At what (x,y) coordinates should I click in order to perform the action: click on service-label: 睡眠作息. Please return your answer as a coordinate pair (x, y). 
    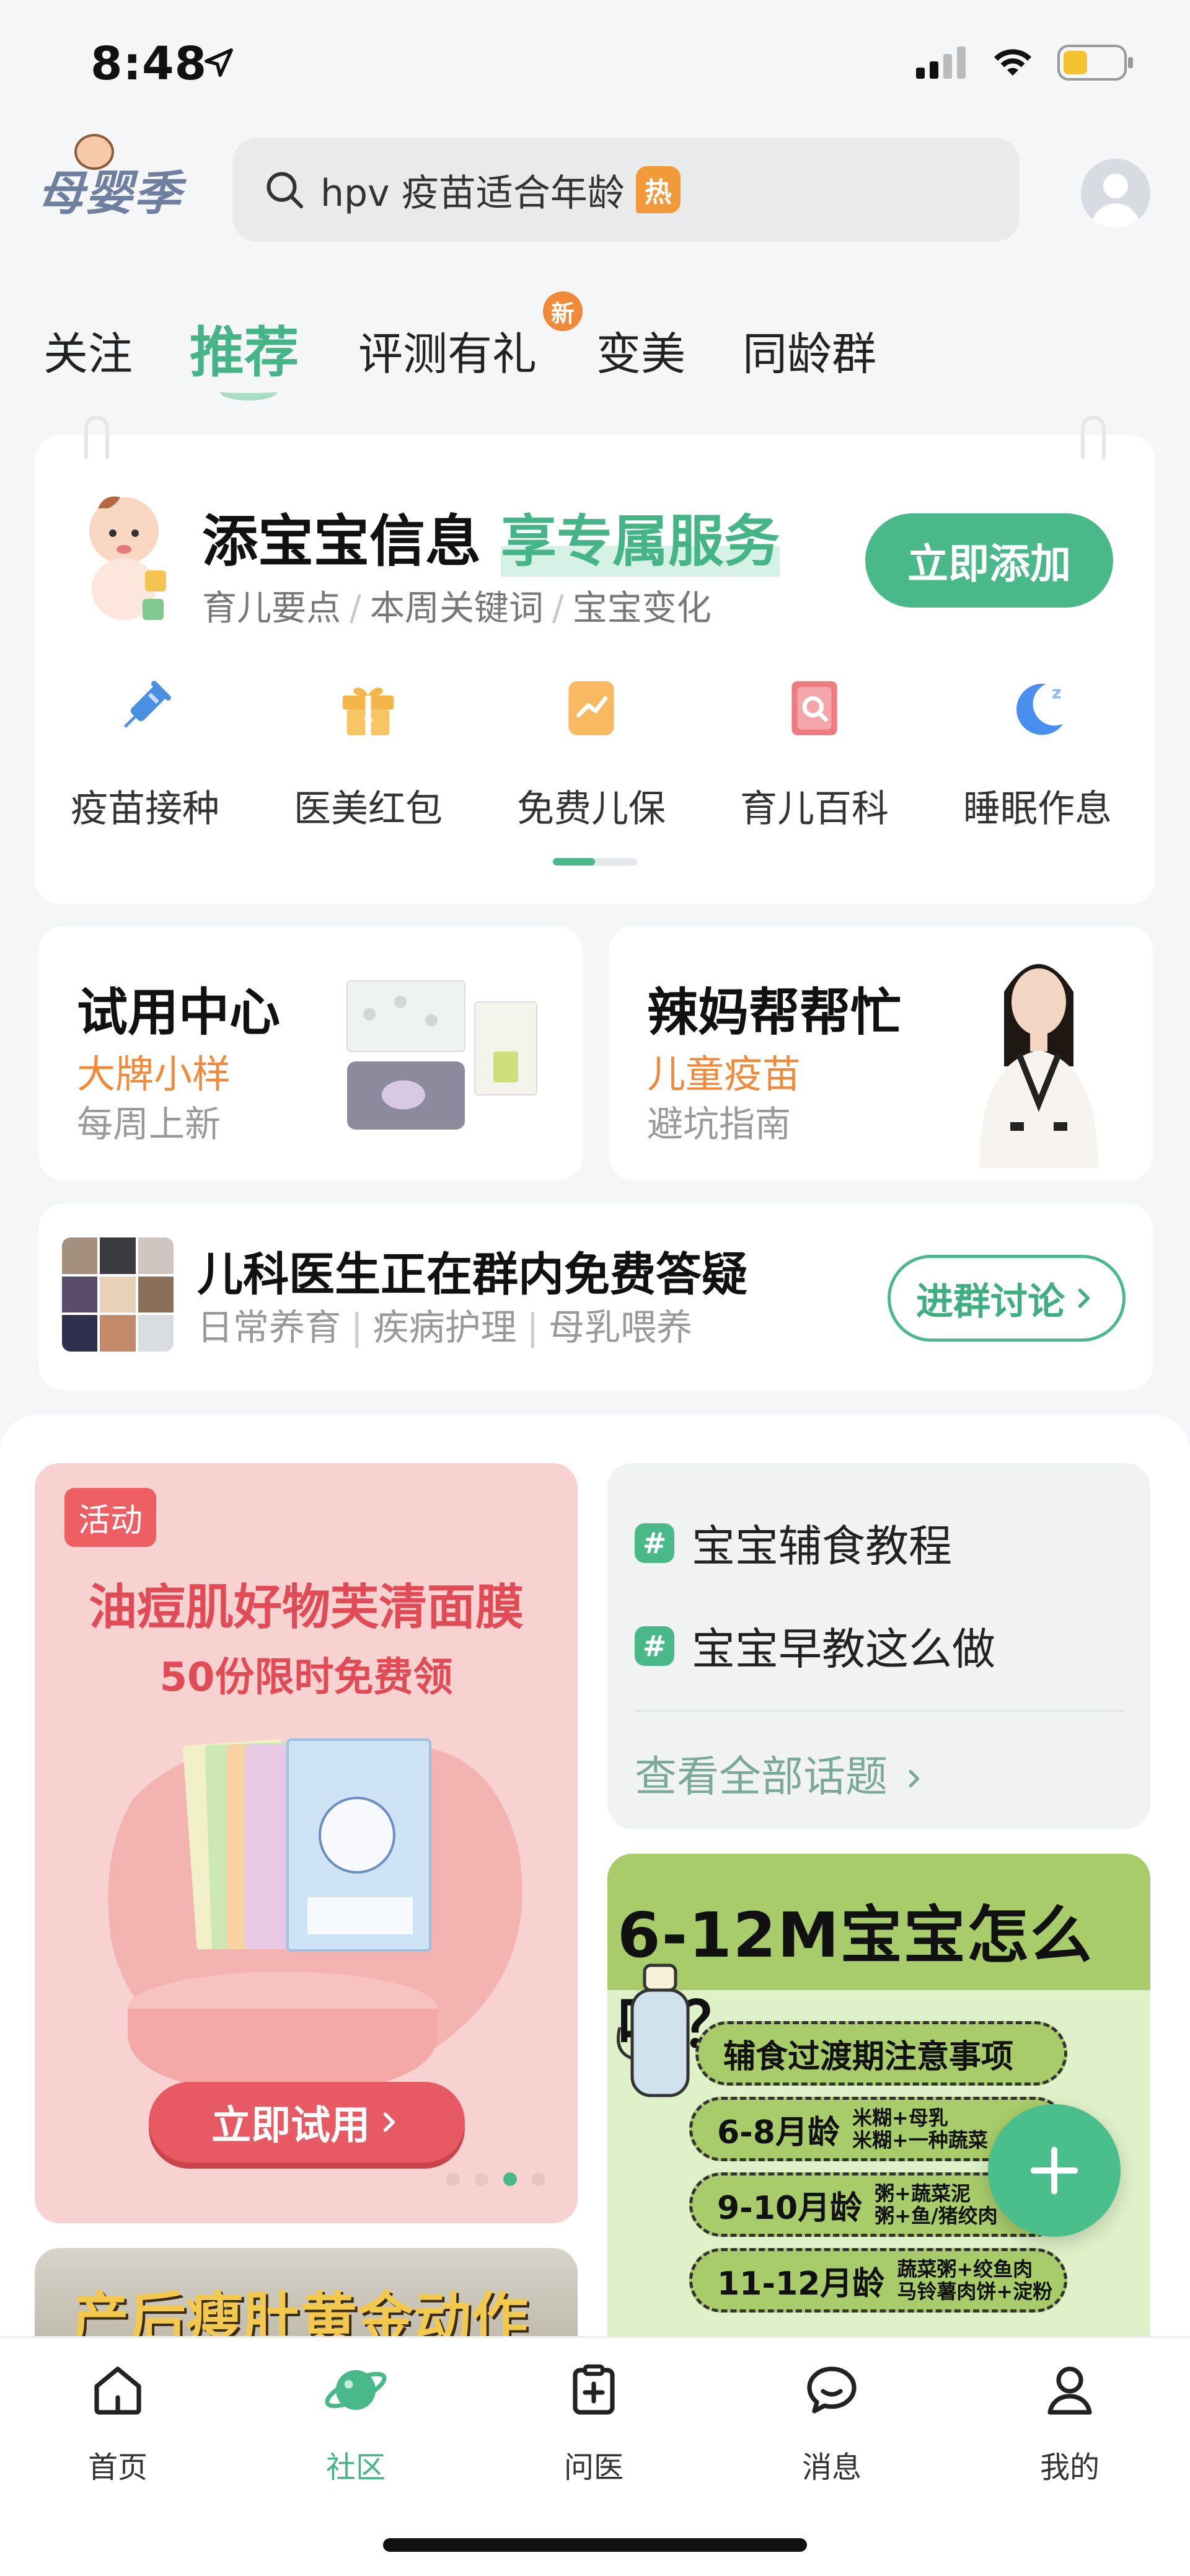
    Looking at the image, I should click on (1037, 809).